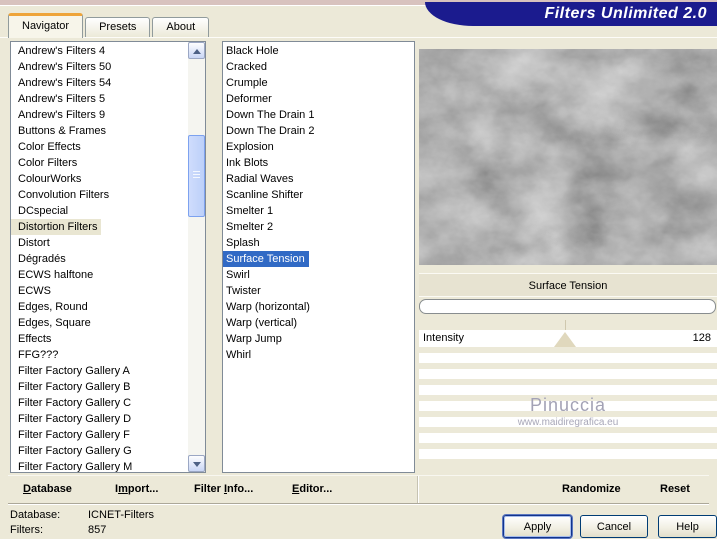 The image size is (717, 539). What do you see at coordinates (99, 323) in the screenshot?
I see `category-item: Edges, Square` at bounding box center [99, 323].